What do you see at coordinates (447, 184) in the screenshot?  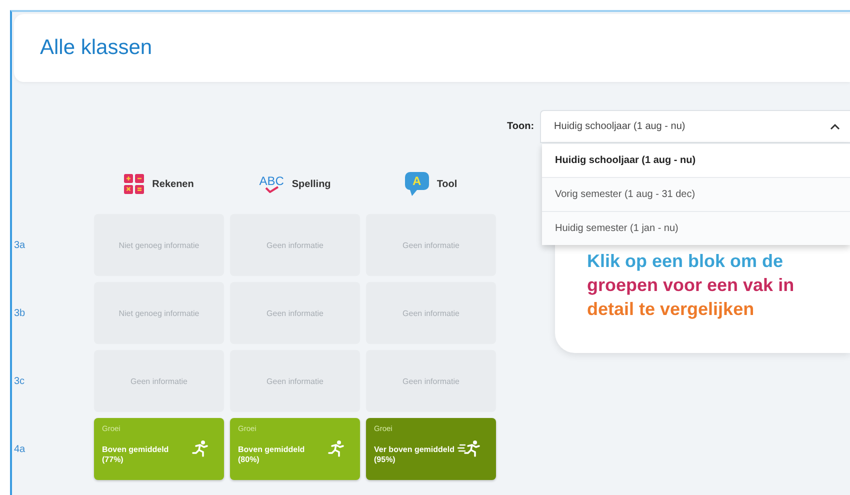 I see `subject-name: Tool` at bounding box center [447, 184].